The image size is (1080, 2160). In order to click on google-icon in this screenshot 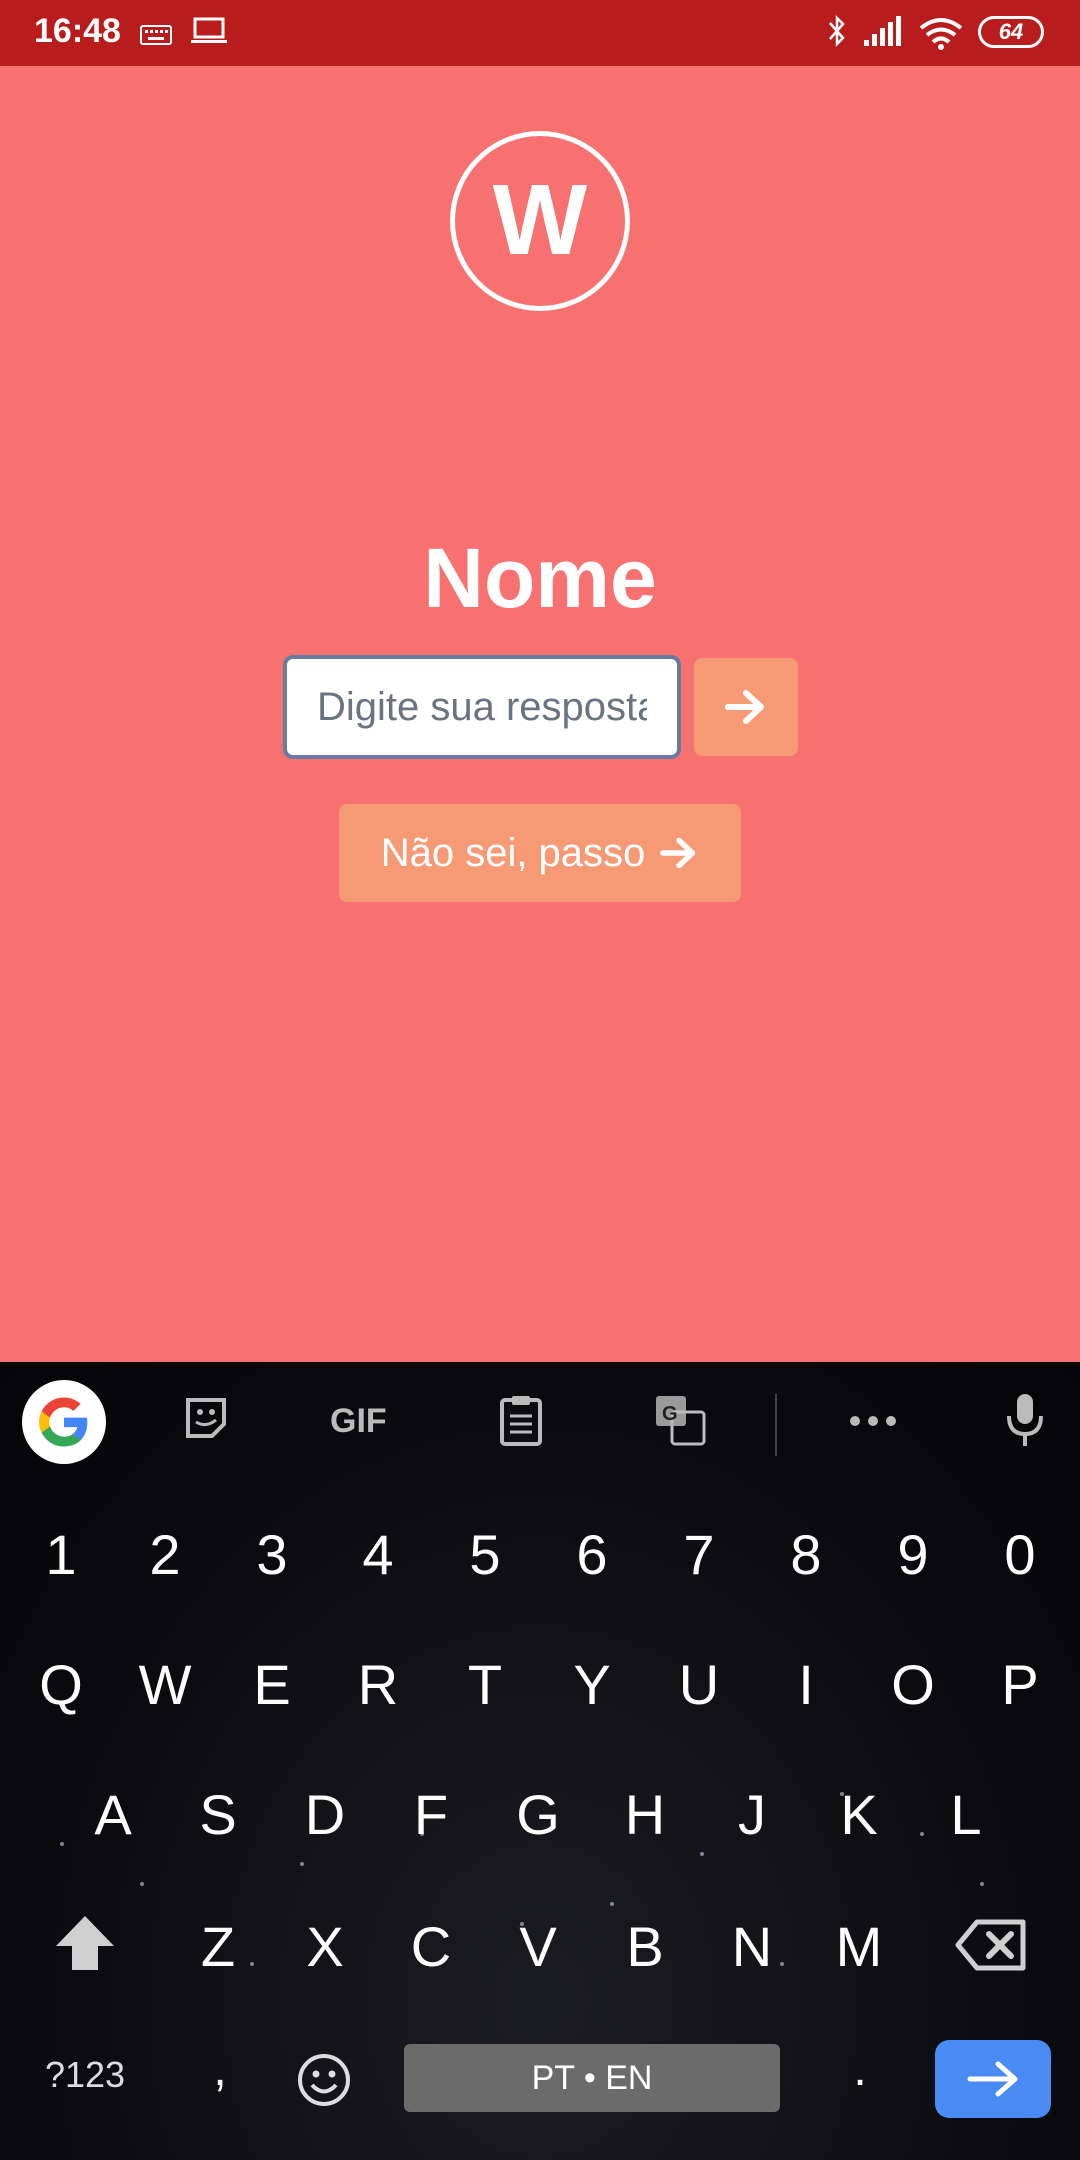, I will do `click(64, 1422)`.